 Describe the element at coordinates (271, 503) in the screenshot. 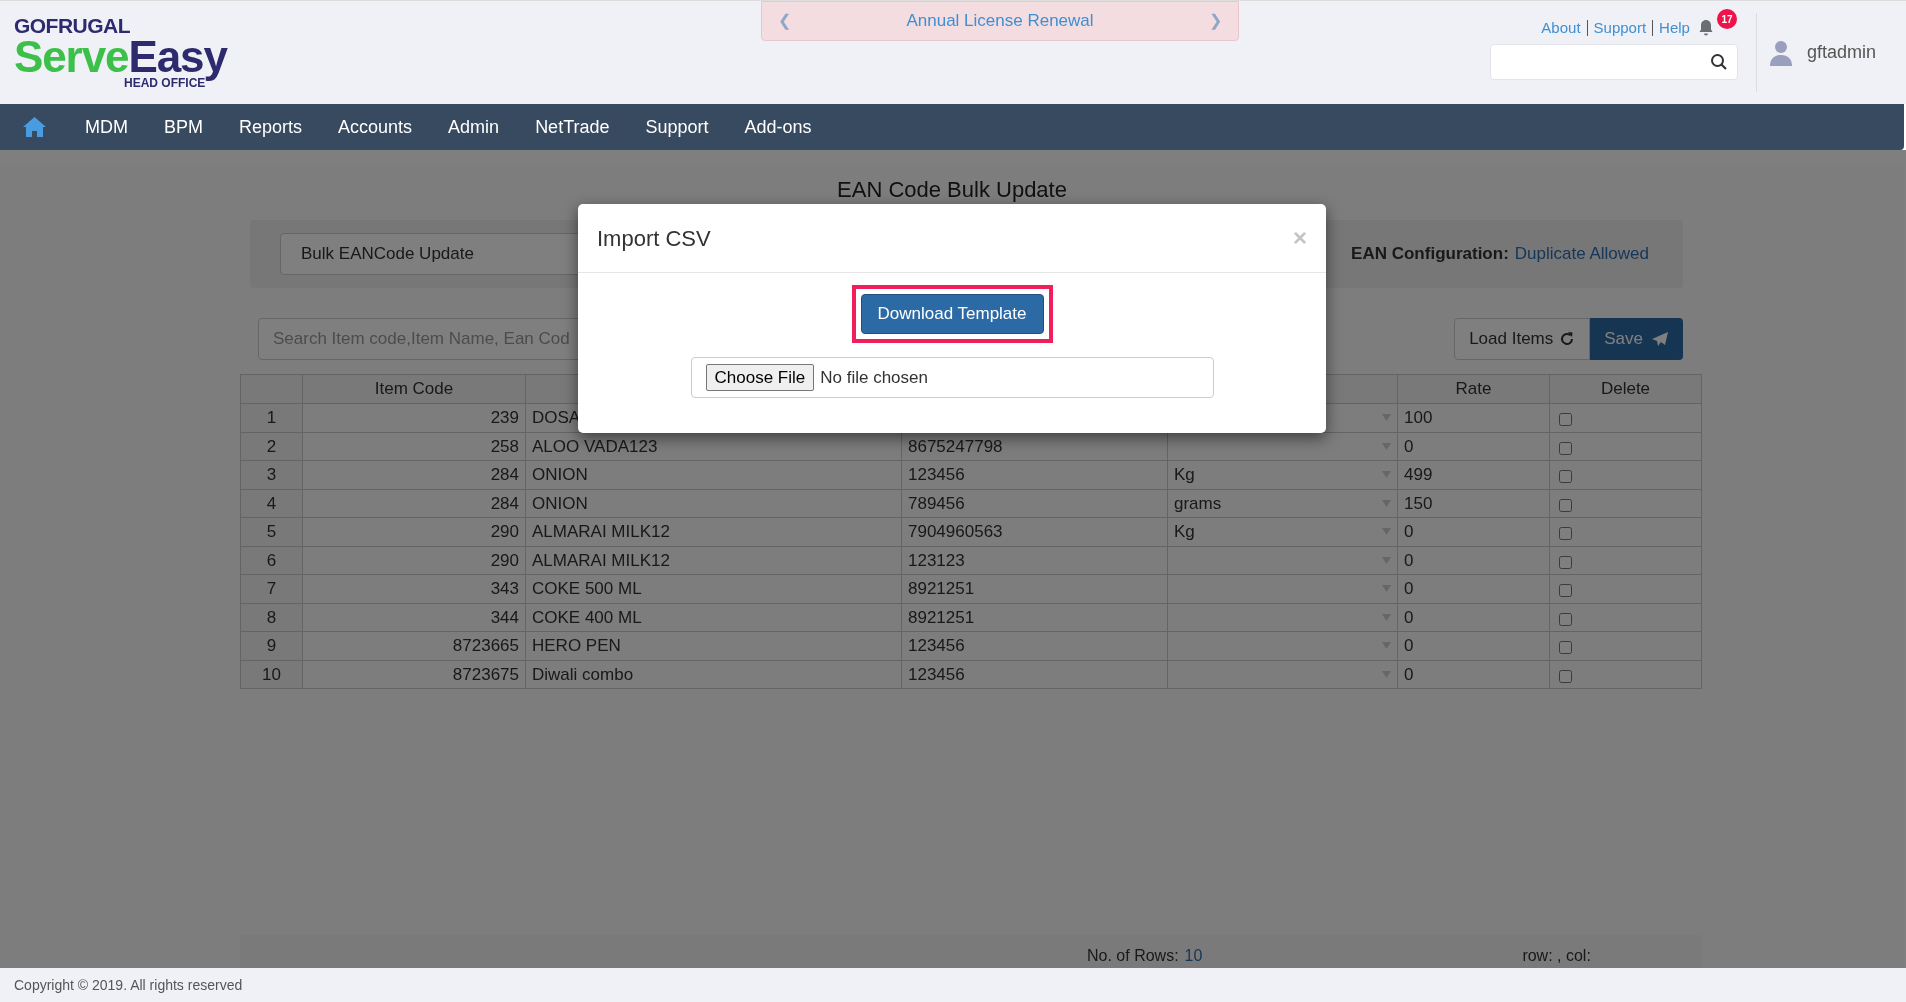

I see `row-number: 4` at that location.